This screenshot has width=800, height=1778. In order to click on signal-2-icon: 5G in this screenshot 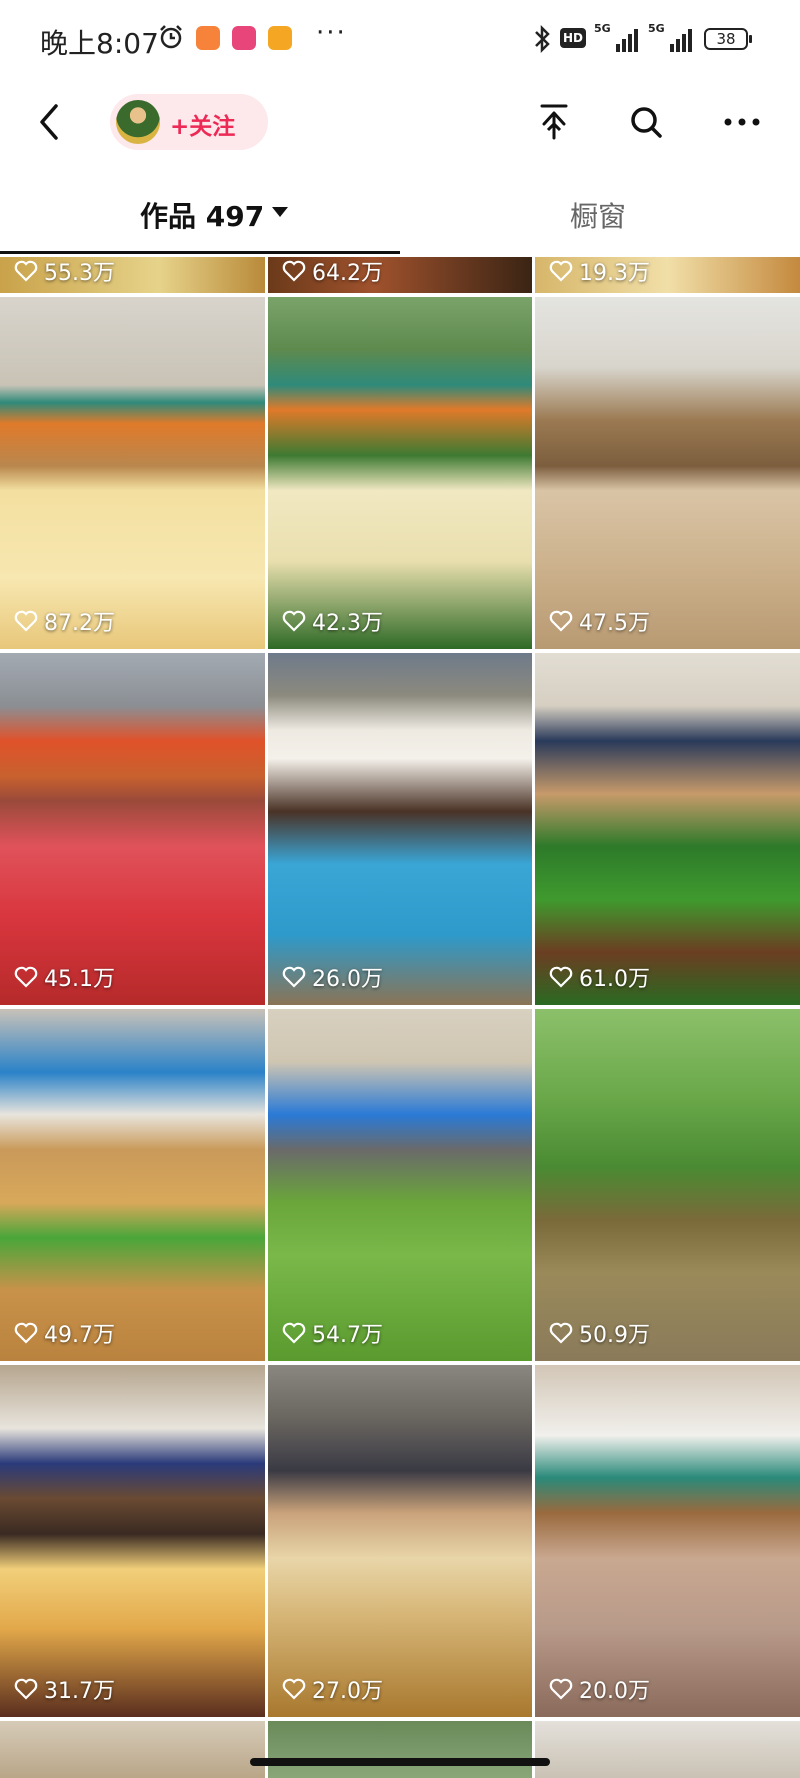, I will do `click(670, 37)`.